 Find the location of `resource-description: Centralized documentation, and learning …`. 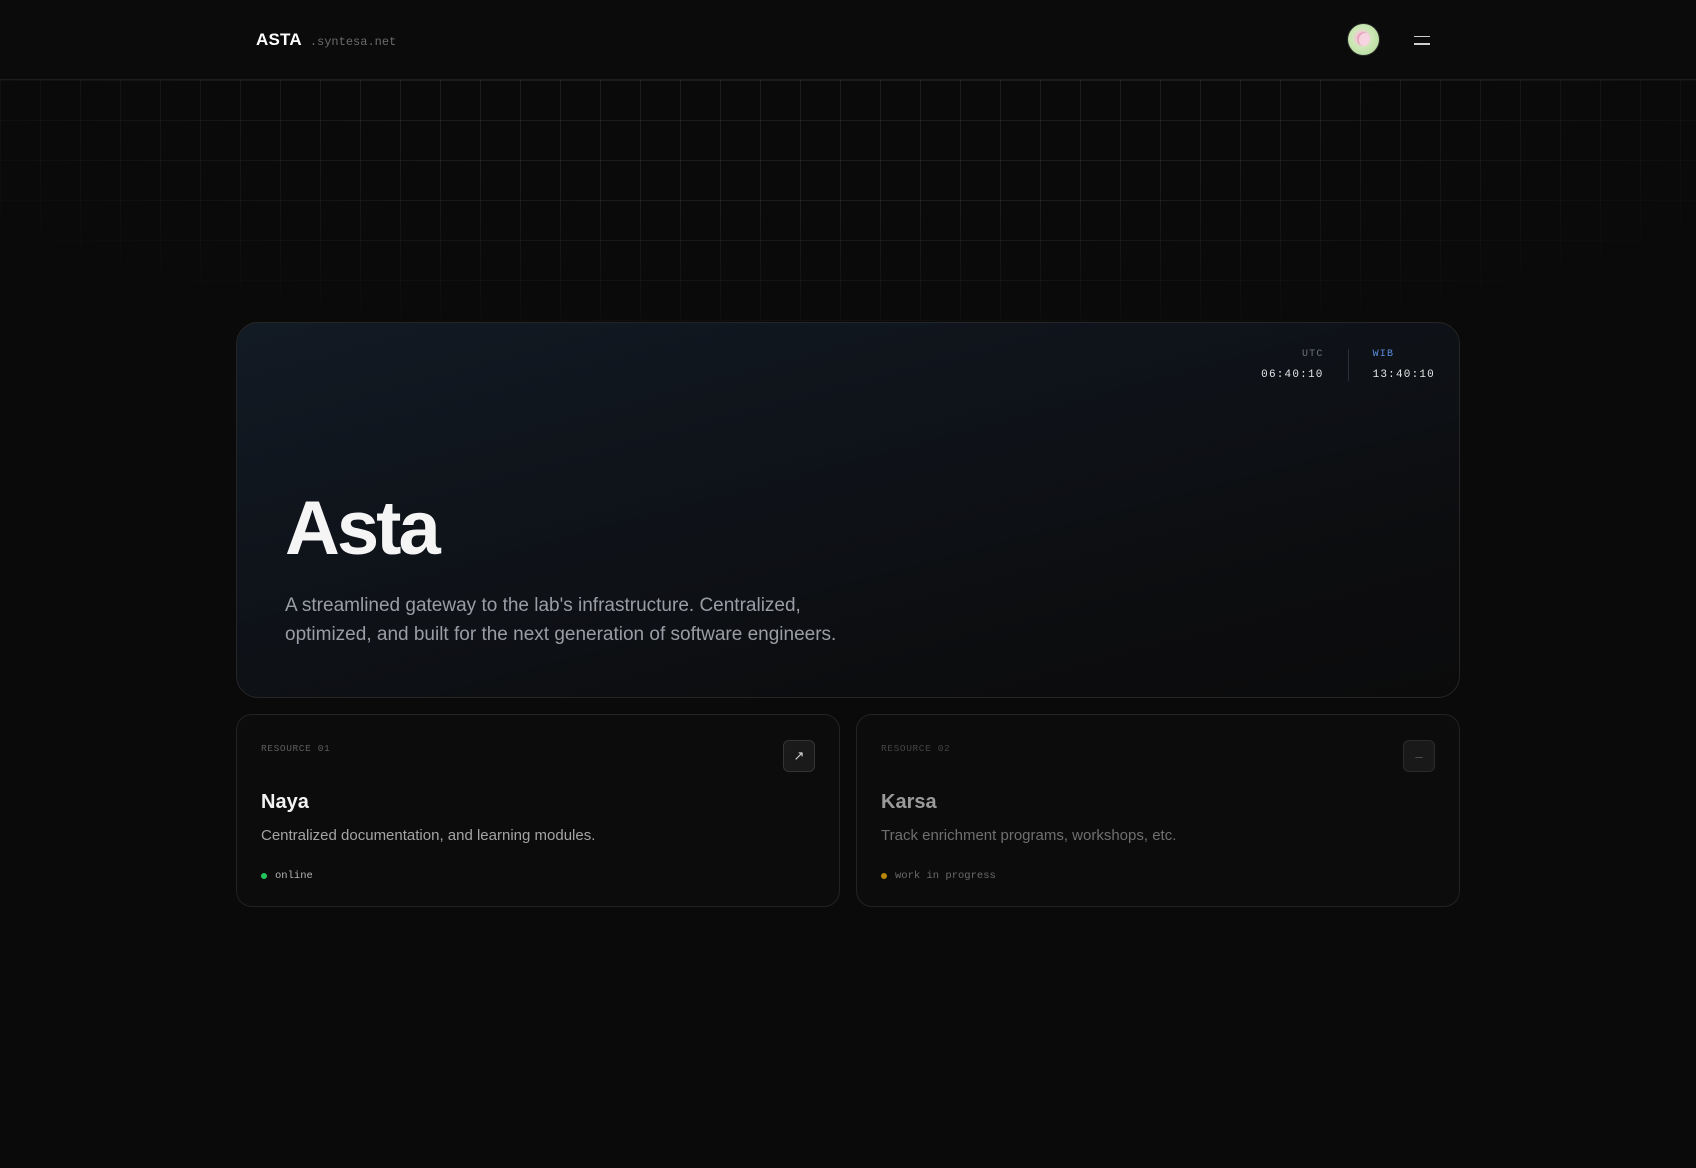

resource-description: Centralized documentation, and learning … is located at coordinates (428, 835).